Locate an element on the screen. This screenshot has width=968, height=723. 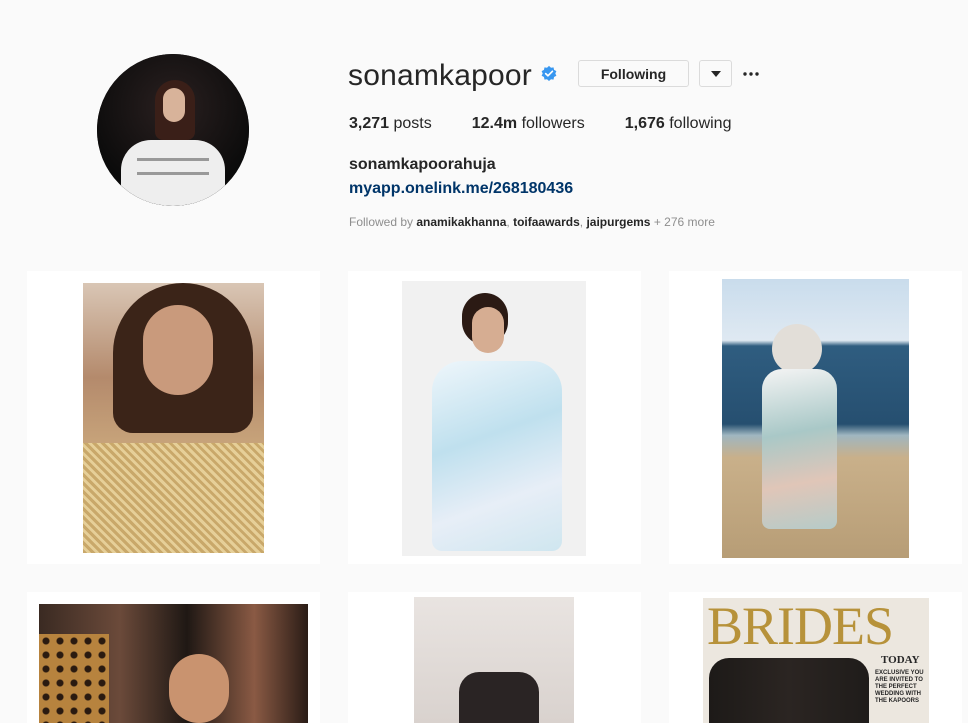
more-options-icon is located at coordinates (751, 73).